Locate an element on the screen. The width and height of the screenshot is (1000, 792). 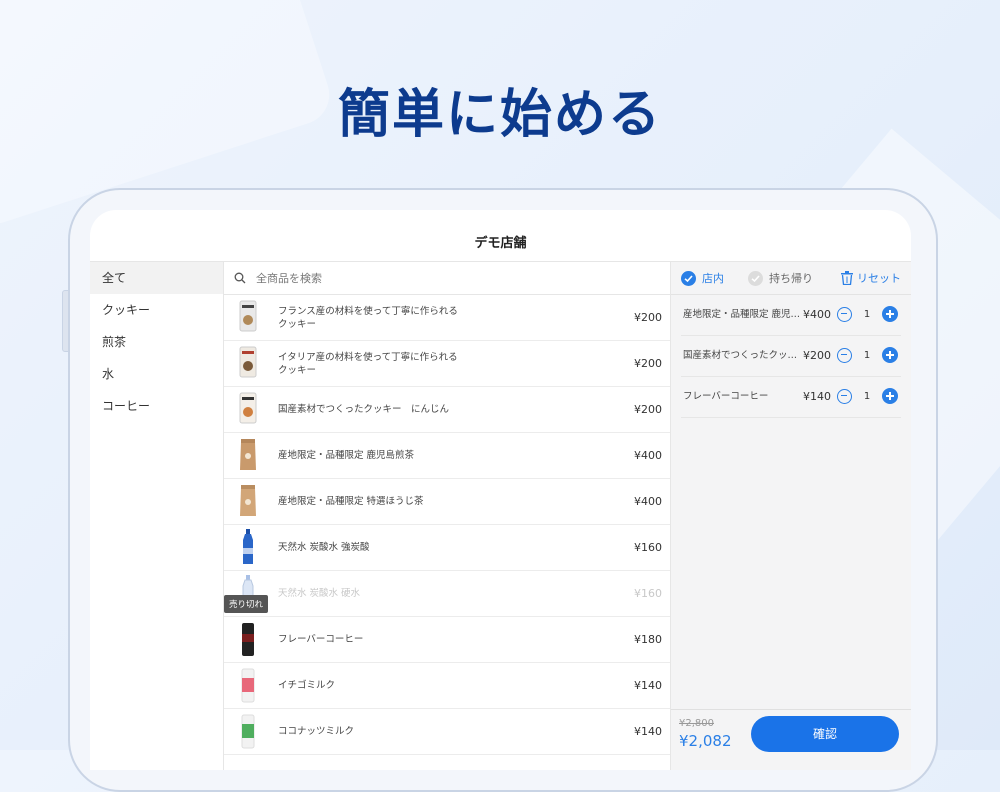
option-label: 持ち帰り is located at coordinates (791, 278).